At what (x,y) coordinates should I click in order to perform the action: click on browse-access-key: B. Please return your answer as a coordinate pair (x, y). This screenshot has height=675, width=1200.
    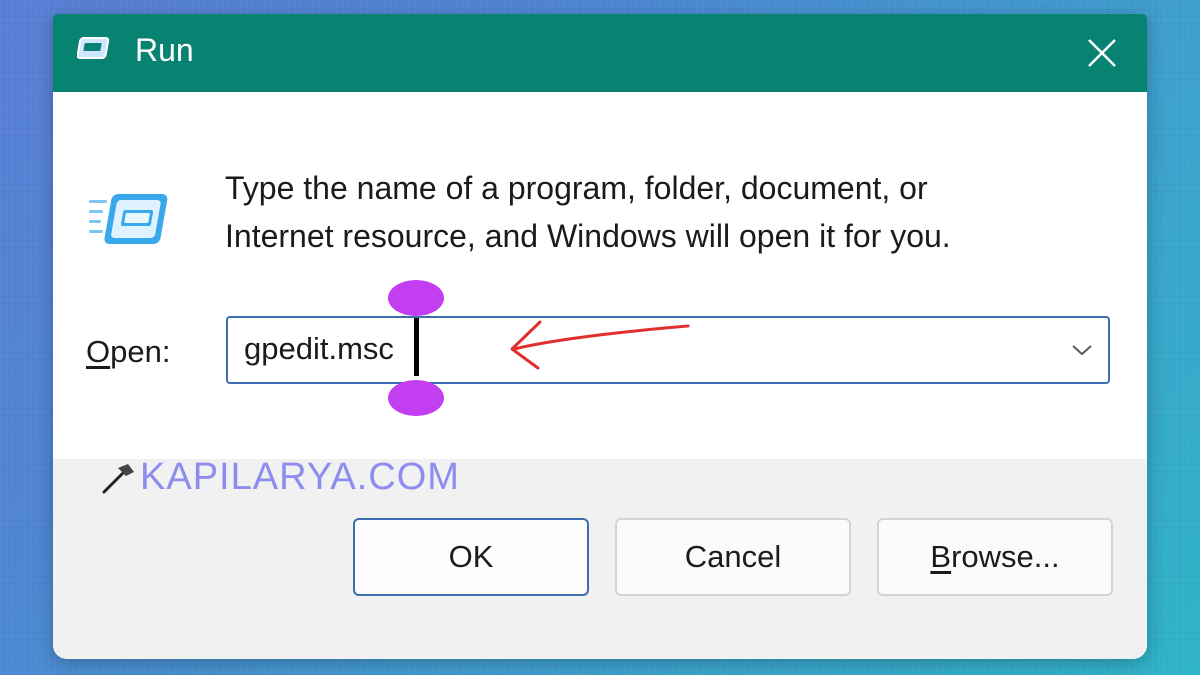
    Looking at the image, I should click on (941, 556).